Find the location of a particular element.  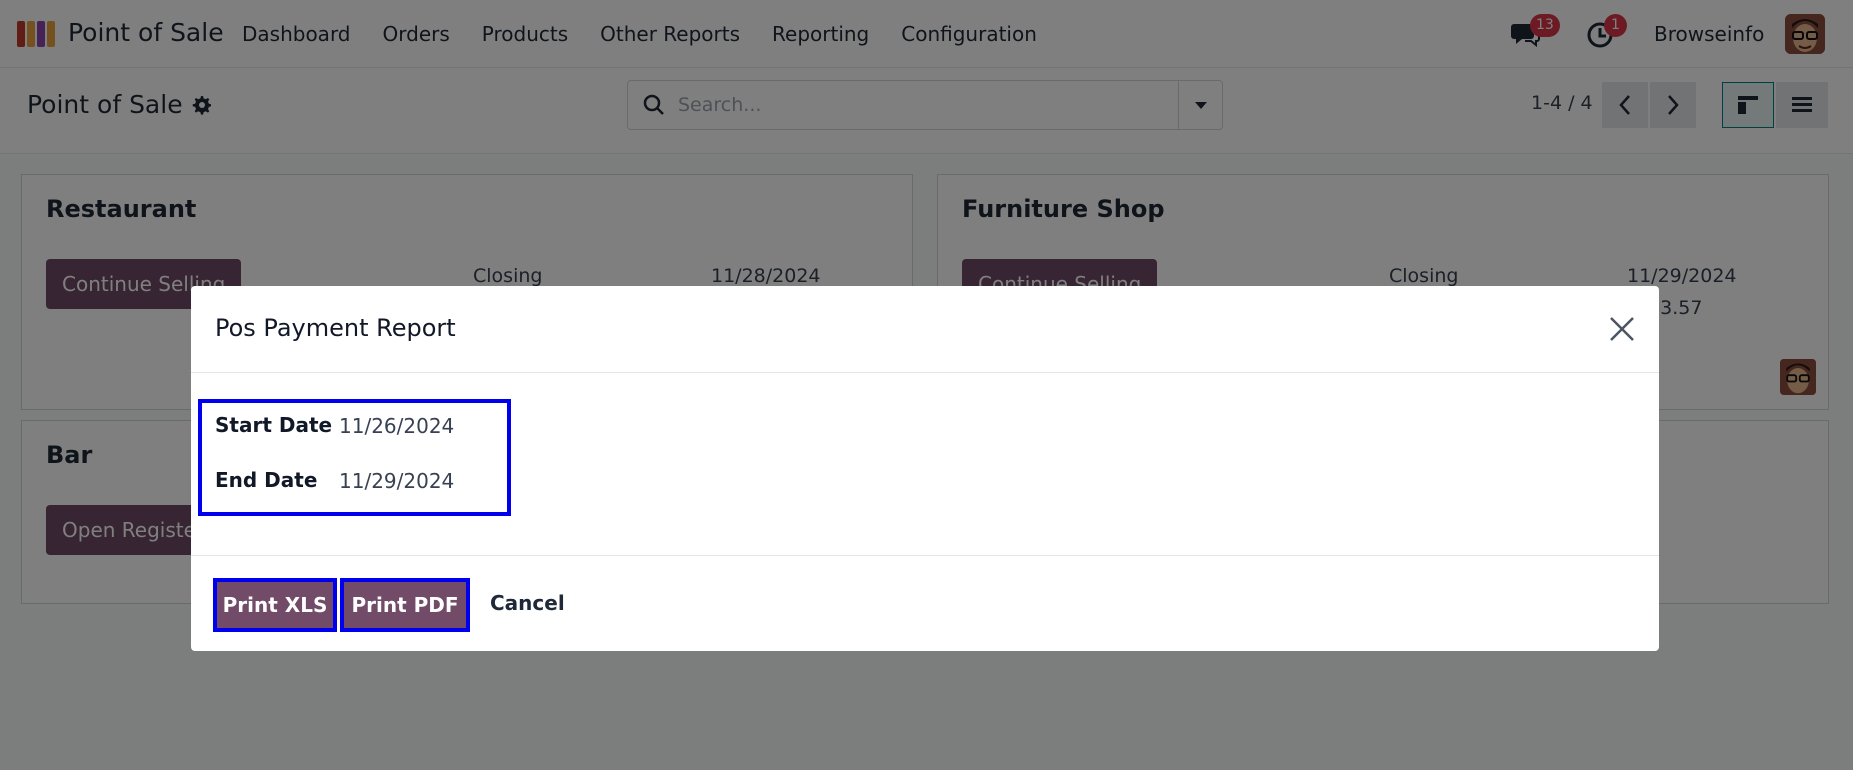

modal-title: Pos Payment Report is located at coordinates (335, 328).